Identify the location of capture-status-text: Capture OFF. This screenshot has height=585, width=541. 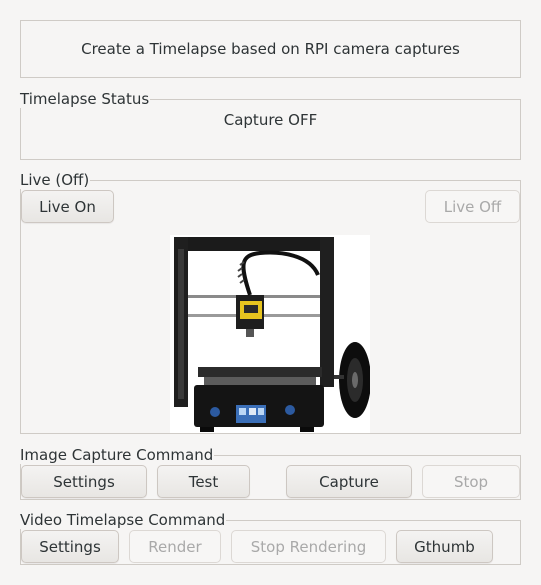
(270, 120).